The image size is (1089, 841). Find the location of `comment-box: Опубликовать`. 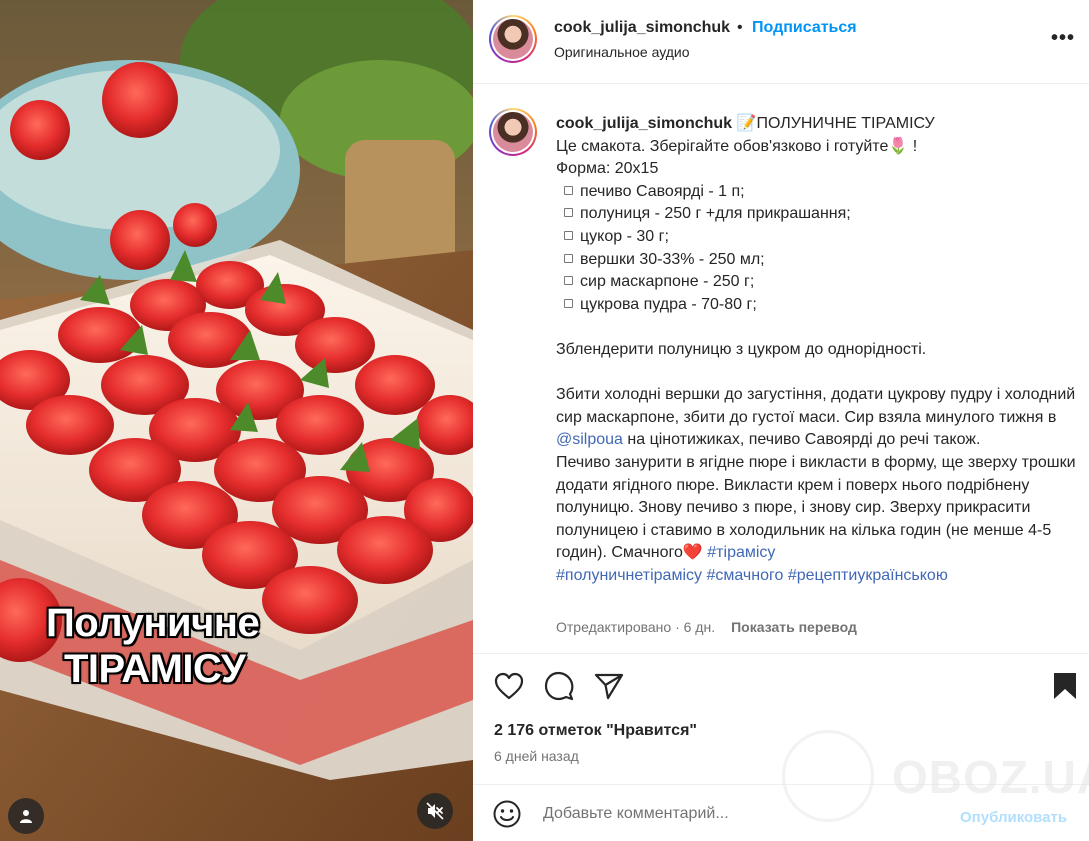

comment-box: Опубликовать is located at coordinates (781, 812).